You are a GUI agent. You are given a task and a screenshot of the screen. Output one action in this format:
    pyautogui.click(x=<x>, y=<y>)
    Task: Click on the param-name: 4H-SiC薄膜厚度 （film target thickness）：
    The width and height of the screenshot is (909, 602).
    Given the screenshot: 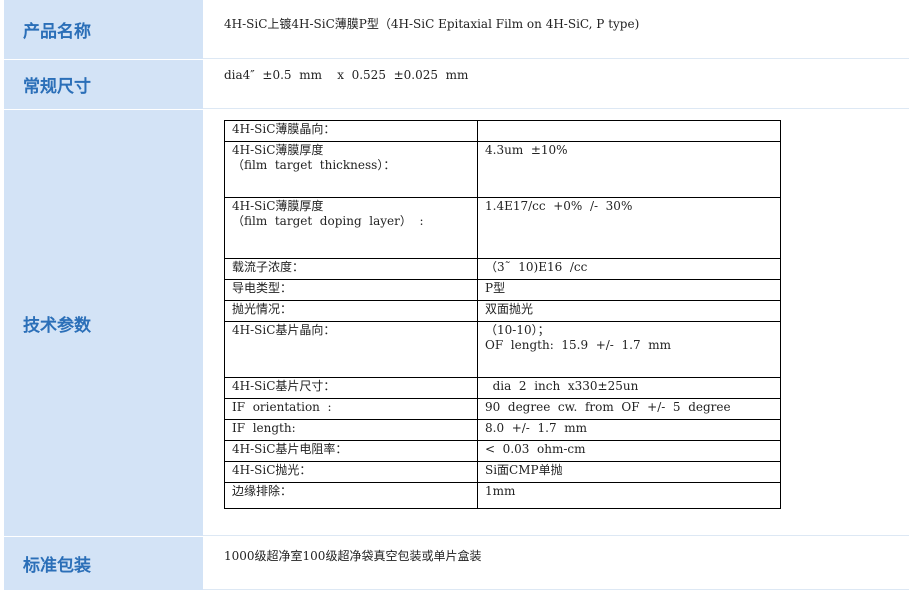 What is the action you would take?
    pyautogui.click(x=351, y=169)
    